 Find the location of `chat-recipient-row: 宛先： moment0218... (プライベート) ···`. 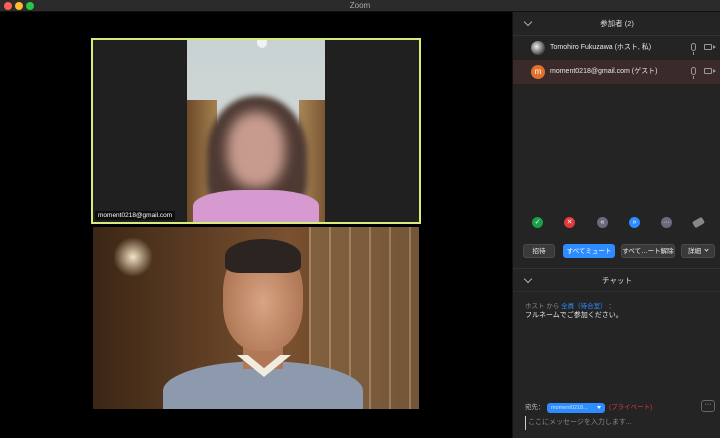

chat-recipient-row: 宛先： moment0218... (プライベート) ··· is located at coordinates (620, 407).